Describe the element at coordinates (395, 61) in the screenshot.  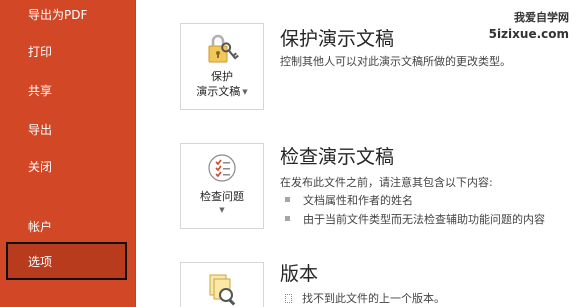
I see `protect-description: 控制其他人可以对此演示文稿所做的更改类型。` at that location.